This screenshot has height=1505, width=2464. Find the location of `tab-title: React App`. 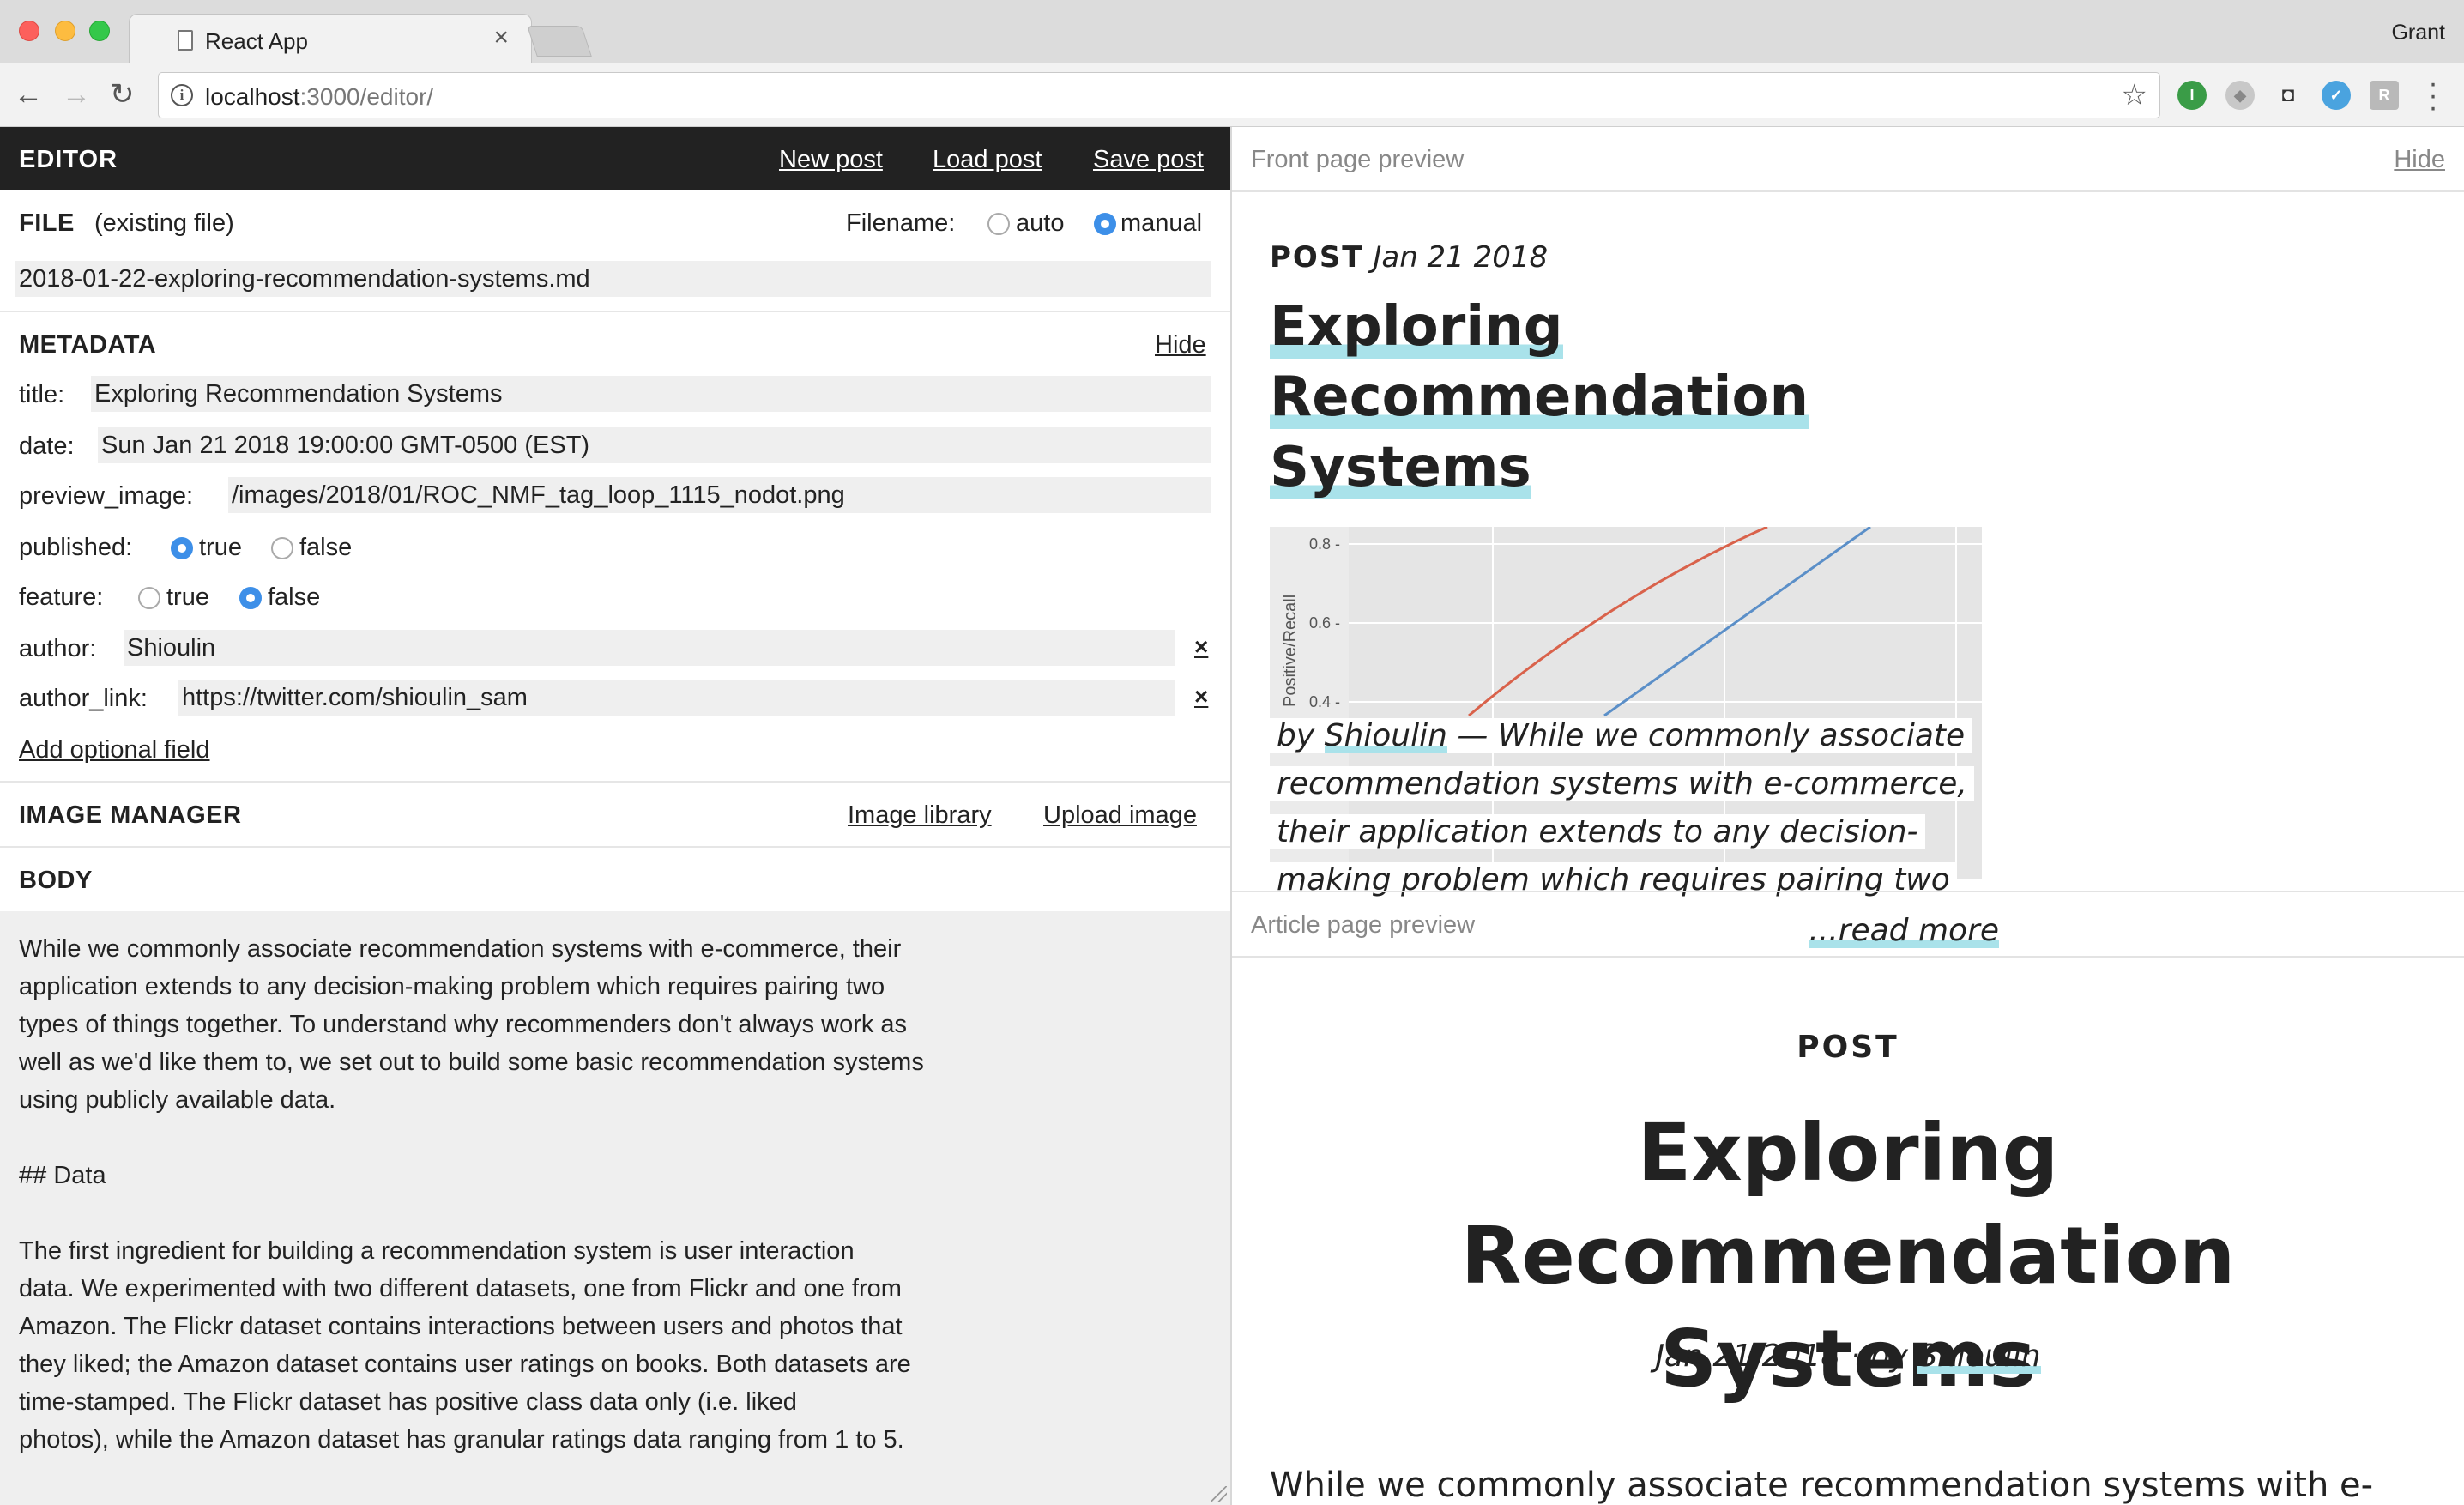

tab-title: React App is located at coordinates (256, 41).